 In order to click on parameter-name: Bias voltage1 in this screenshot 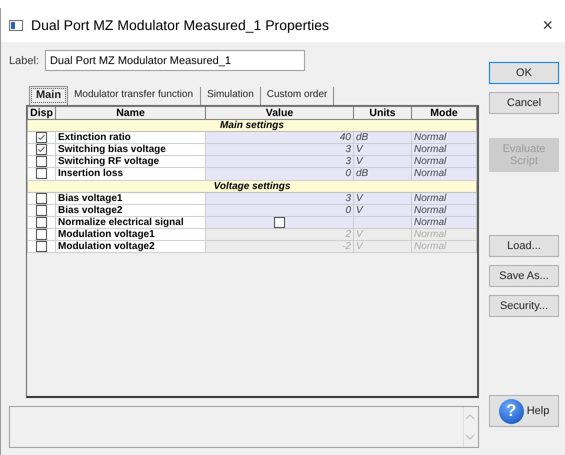, I will do `click(131, 198)`.